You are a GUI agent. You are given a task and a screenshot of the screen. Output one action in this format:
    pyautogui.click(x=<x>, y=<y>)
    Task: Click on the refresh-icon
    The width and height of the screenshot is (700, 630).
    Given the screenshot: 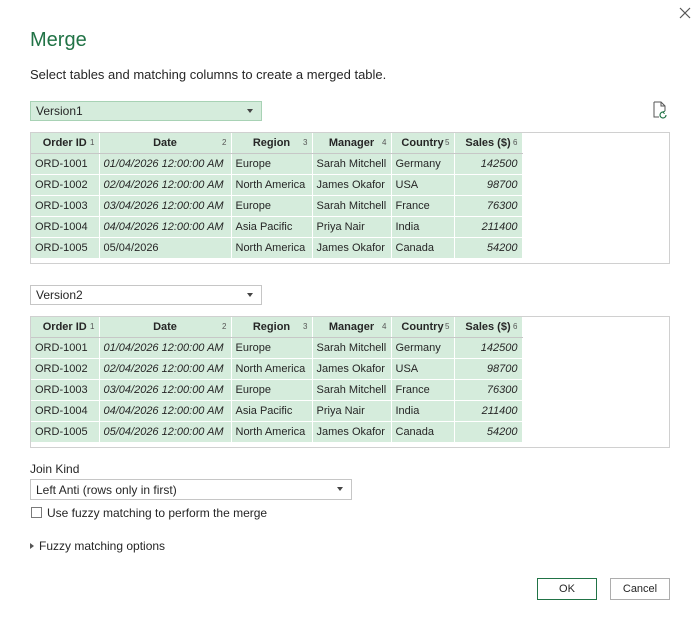 What is the action you would take?
    pyautogui.click(x=660, y=110)
    